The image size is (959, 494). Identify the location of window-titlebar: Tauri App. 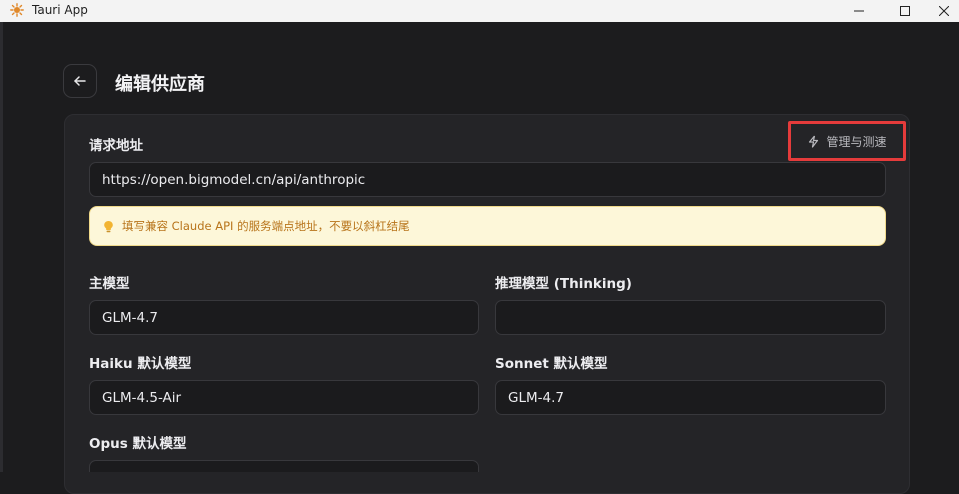
(479, 11).